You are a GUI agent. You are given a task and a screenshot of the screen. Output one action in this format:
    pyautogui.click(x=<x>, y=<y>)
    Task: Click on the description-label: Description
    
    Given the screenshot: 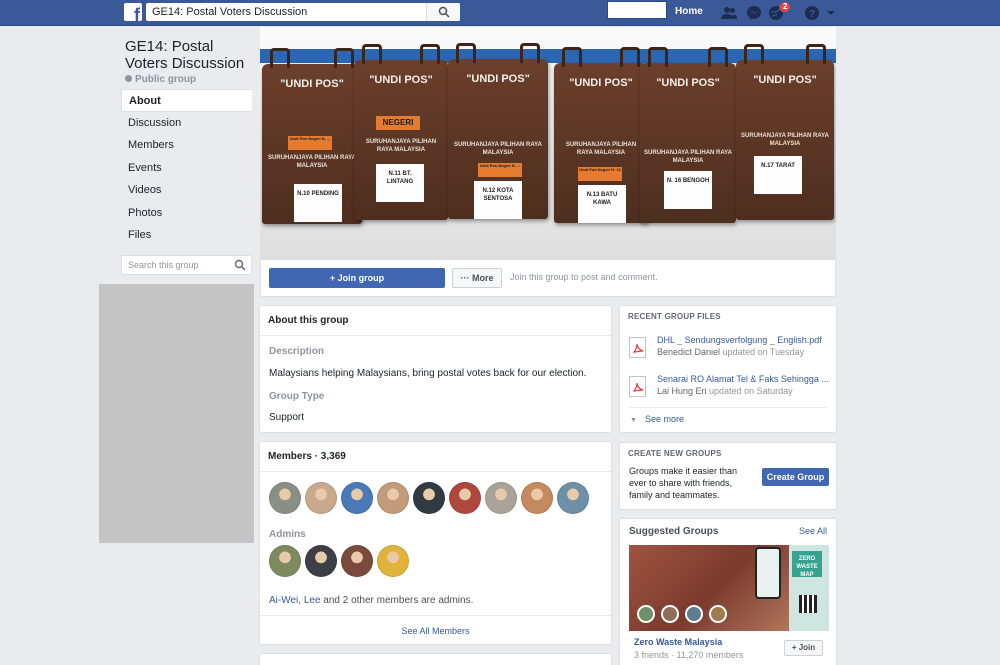 What is the action you would take?
    pyautogui.click(x=297, y=351)
    